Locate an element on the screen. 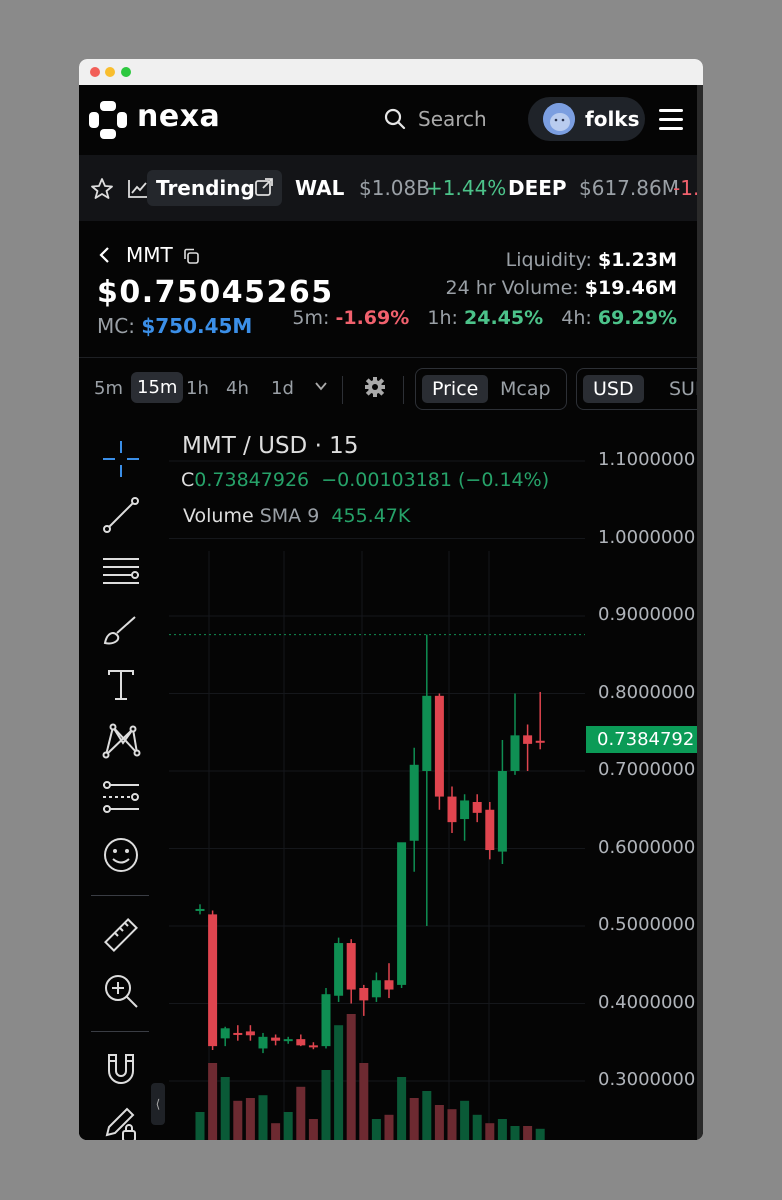  price-axis-label: 0.4000000 is located at coordinates (647, 1002).